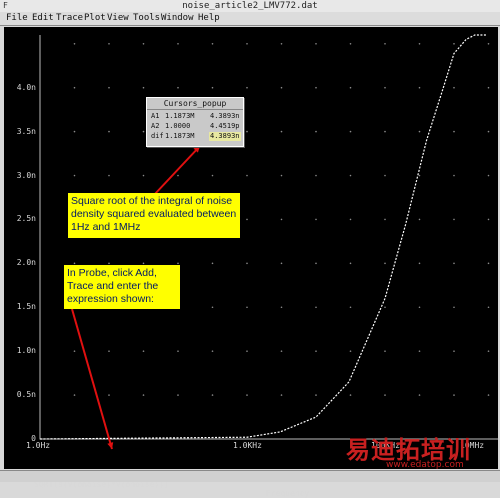  I want to click on cursor-x-value: 1.0000, so click(178, 126).